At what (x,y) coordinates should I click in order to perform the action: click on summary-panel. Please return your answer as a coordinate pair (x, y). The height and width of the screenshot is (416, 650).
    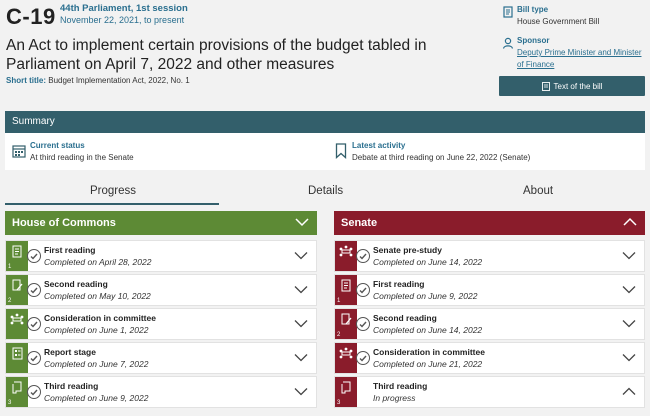
    Looking at the image, I should click on (325, 151).